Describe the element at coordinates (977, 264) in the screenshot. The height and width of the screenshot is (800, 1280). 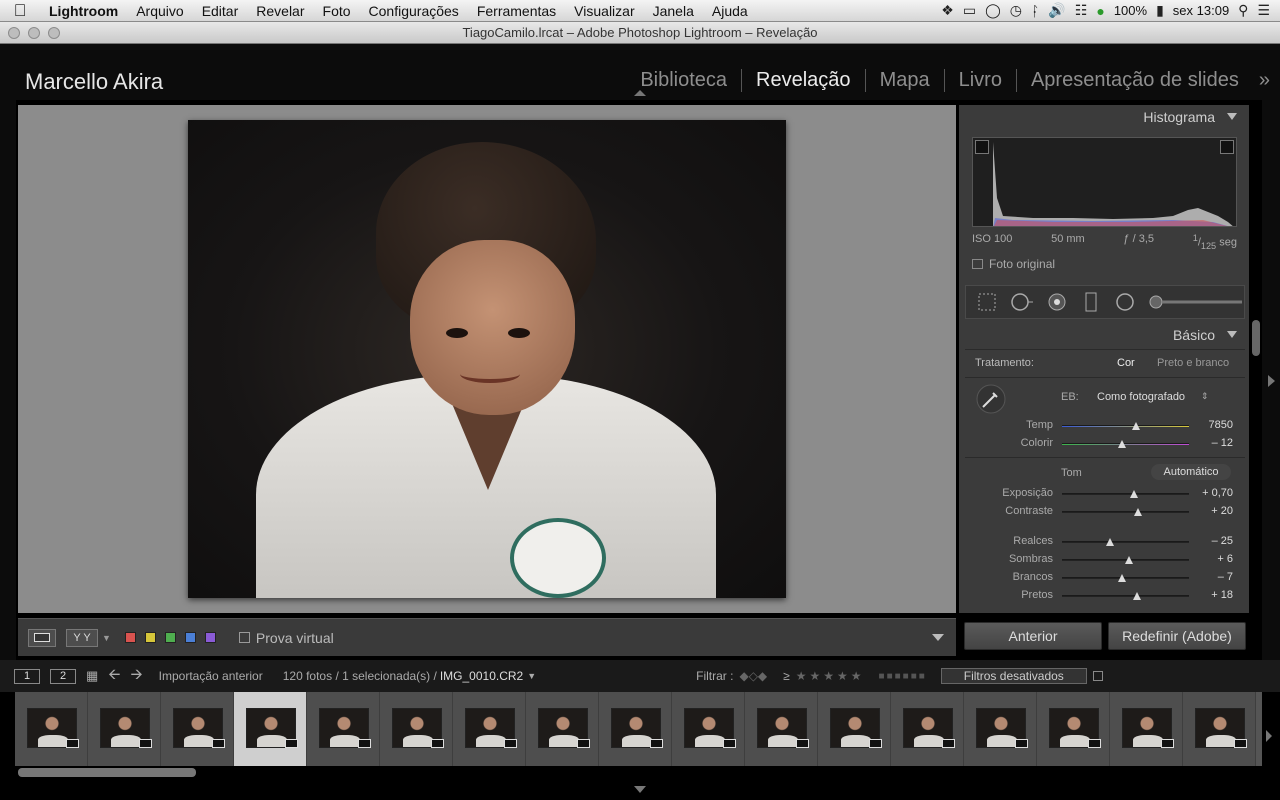
I see `original-photo-checkbox` at that location.